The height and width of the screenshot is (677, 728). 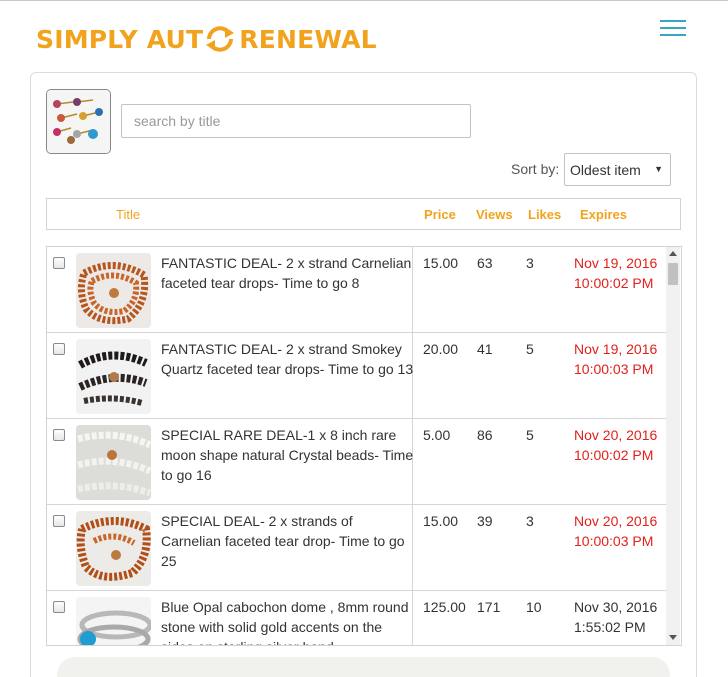 I want to click on scroll-thumb, so click(x=673, y=274).